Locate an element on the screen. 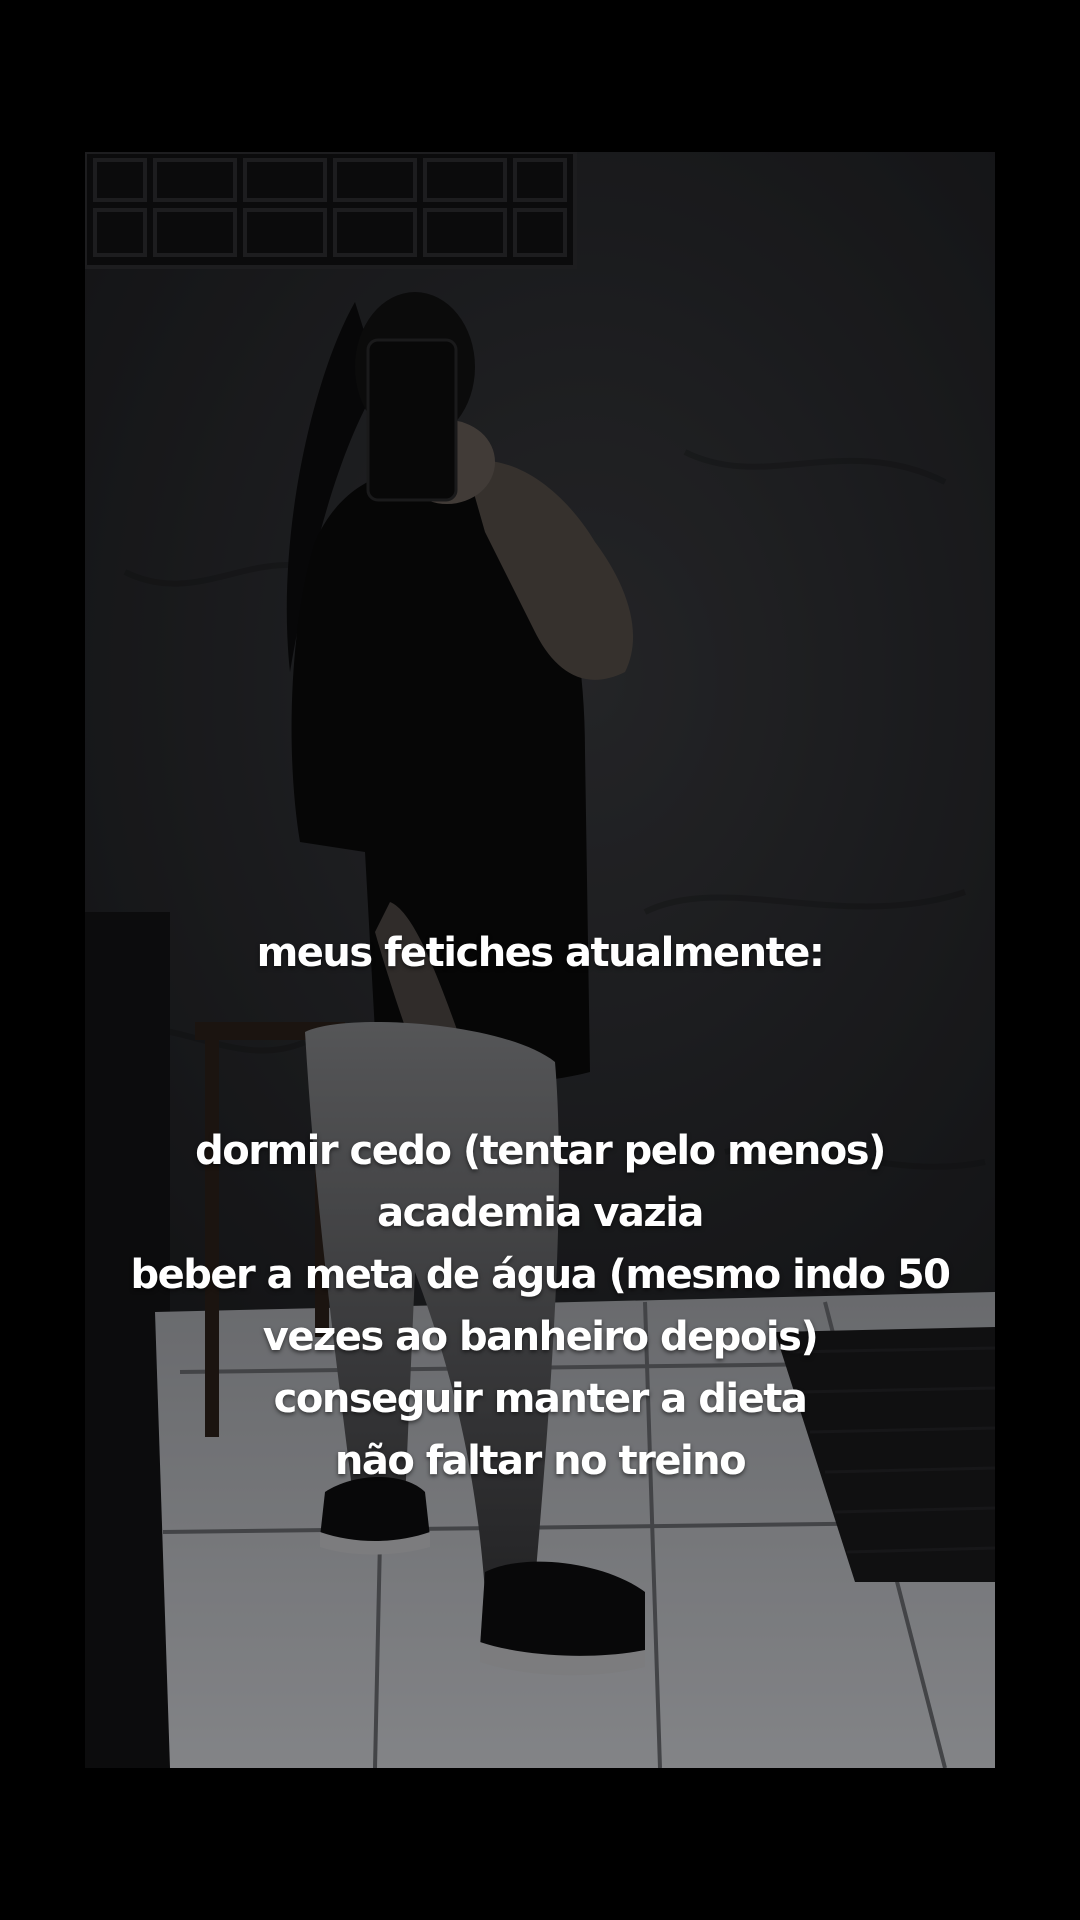 The height and width of the screenshot is (1920, 1080). story-line: beber a meta de água (mesmo indo 50 is located at coordinates (540, 1275).